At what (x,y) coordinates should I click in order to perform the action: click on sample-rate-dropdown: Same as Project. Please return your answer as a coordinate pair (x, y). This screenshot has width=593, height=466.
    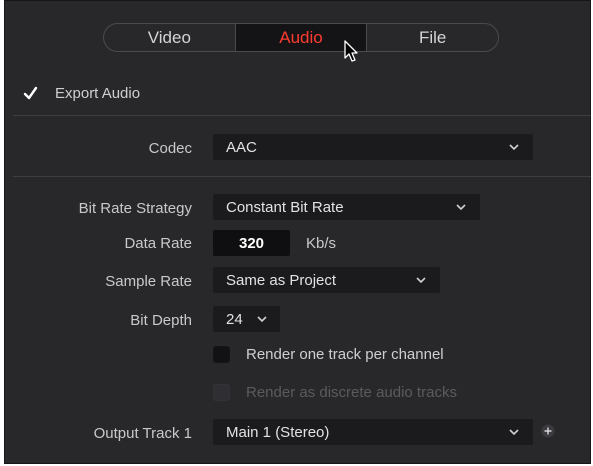
    Looking at the image, I should click on (326, 280).